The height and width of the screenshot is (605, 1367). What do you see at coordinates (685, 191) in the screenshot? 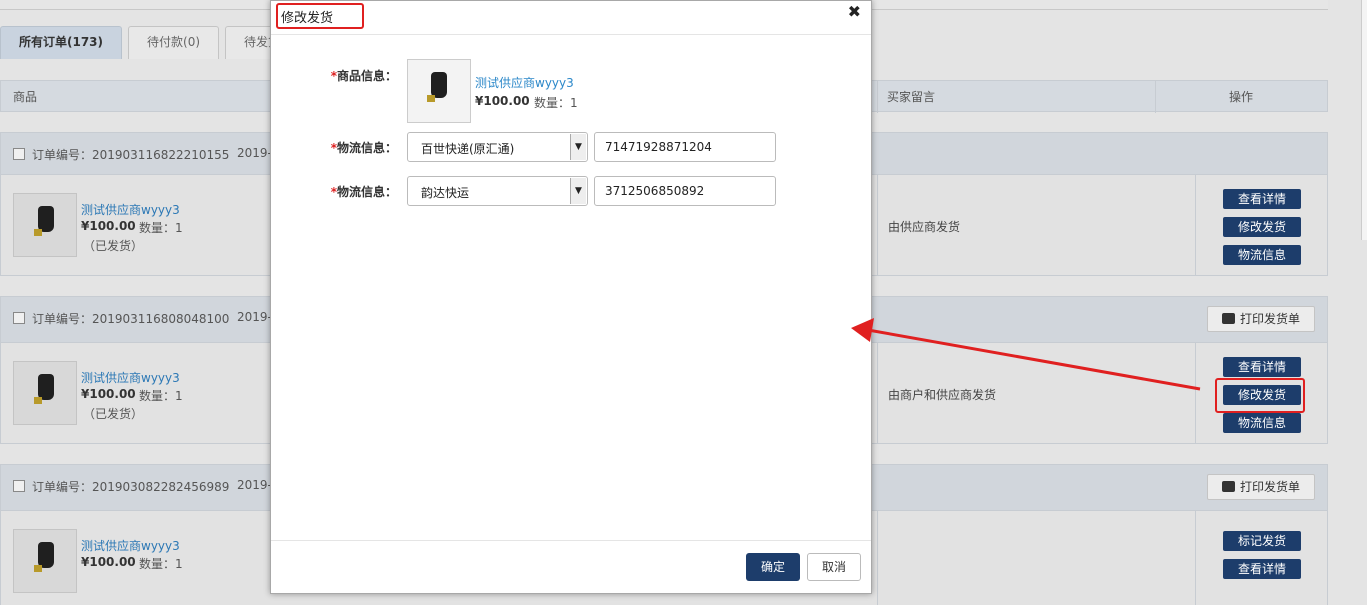
I see `tracking-number-input: 3712506850892` at bounding box center [685, 191].